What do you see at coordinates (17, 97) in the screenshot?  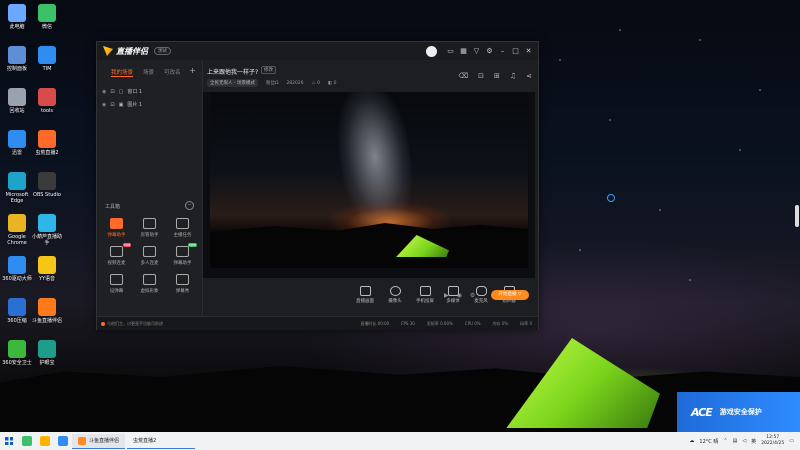 I see `recycle-bin-icon` at bounding box center [17, 97].